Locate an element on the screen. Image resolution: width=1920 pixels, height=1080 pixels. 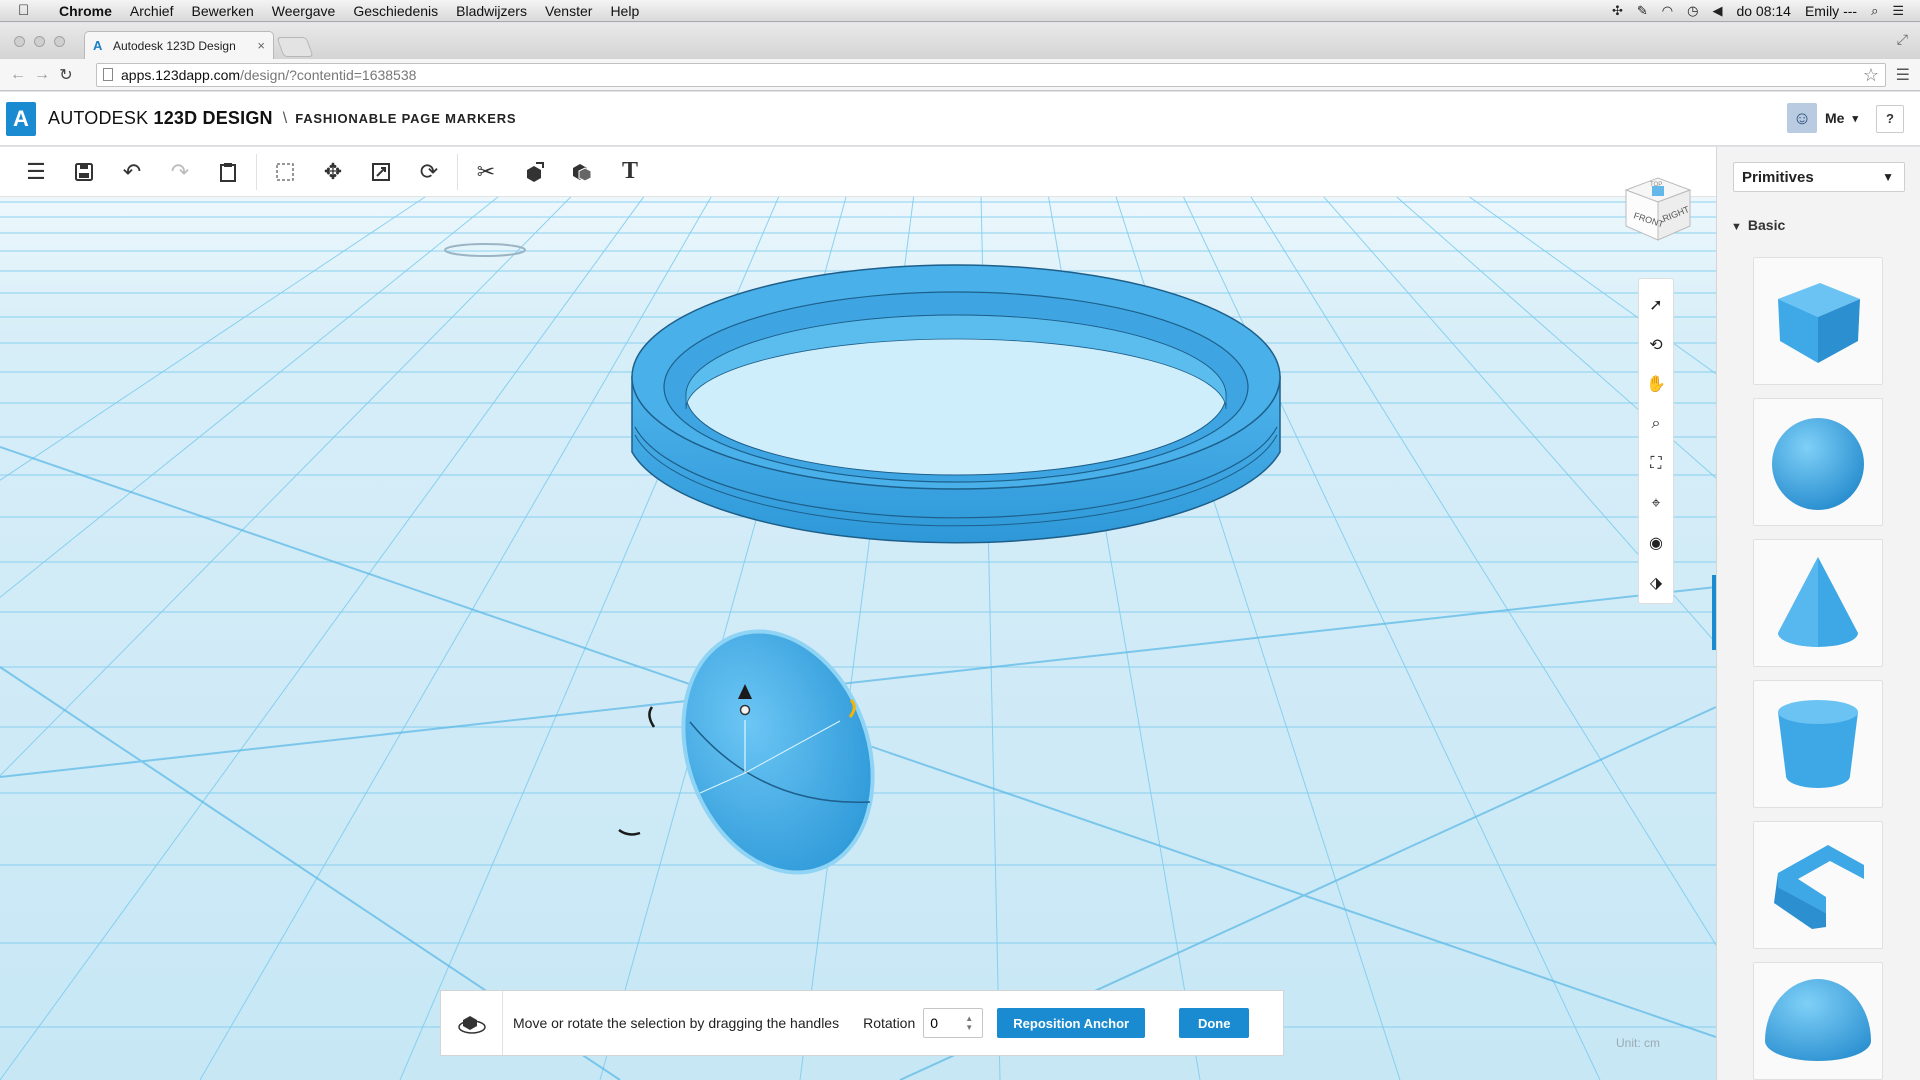
rotate-handle-bottom-icon is located at coordinates (629, 832).